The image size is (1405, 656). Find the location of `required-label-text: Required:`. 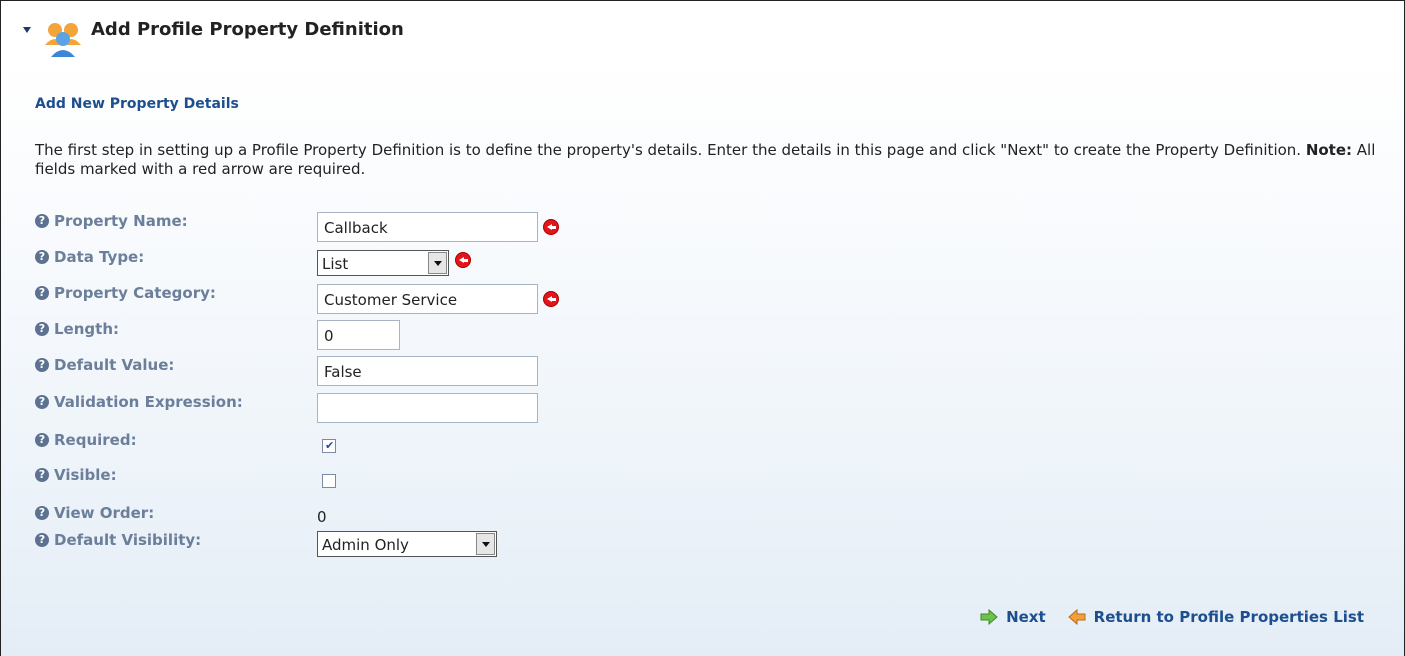

required-label-text: Required: is located at coordinates (95, 440).